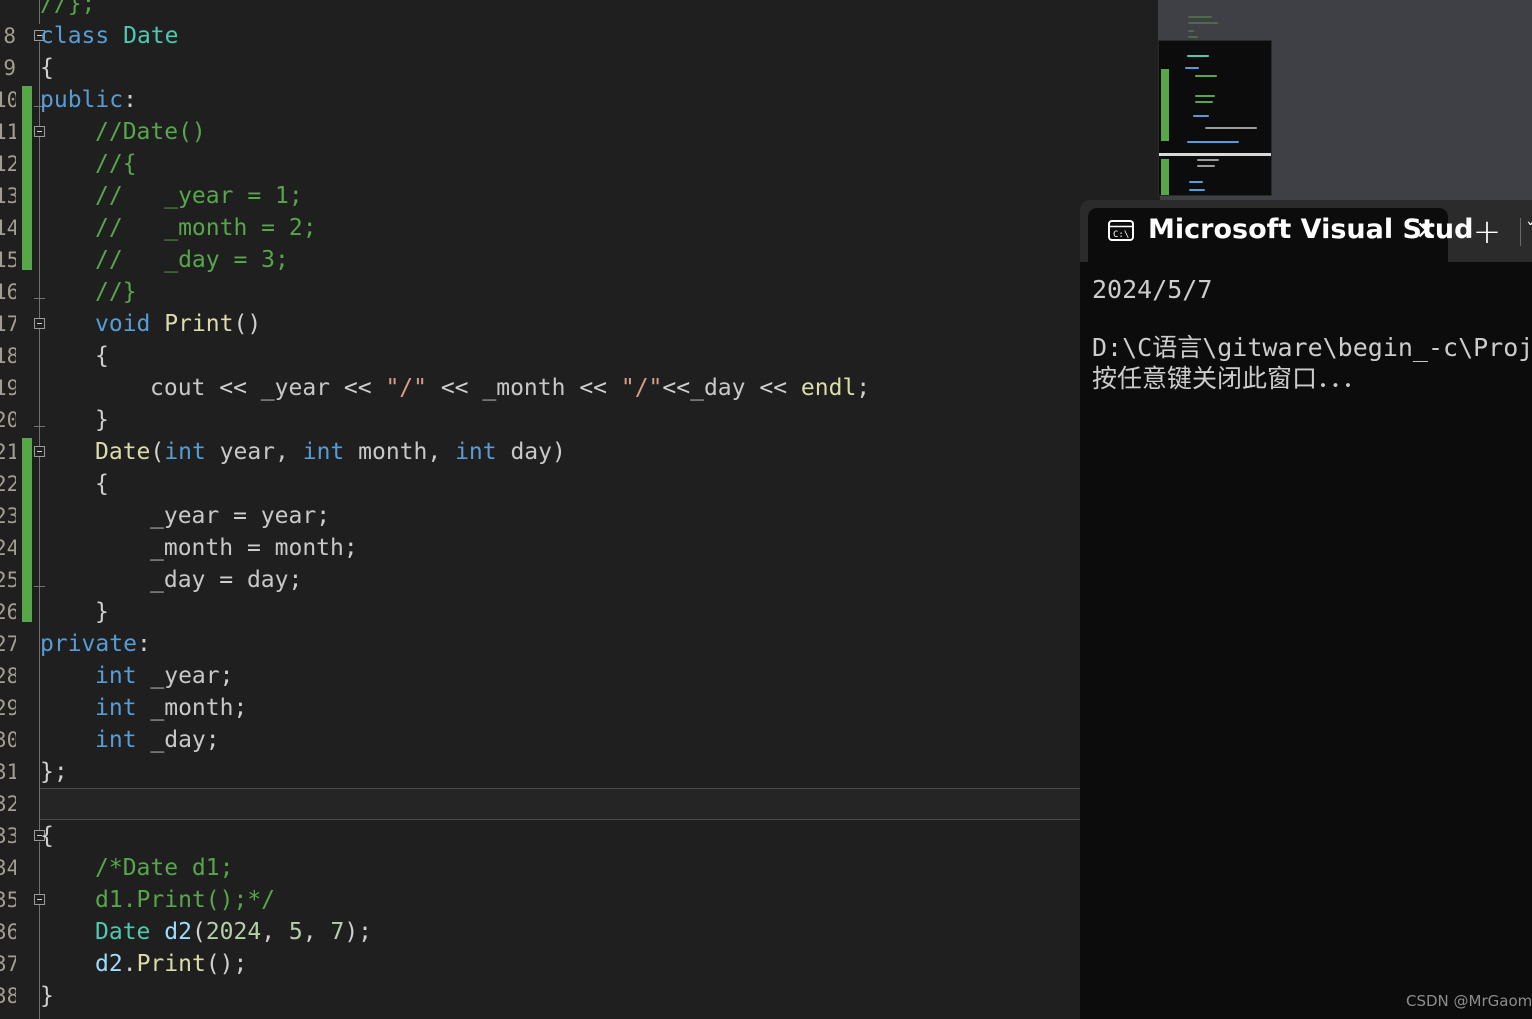  What do you see at coordinates (1469, 1001) in the screenshot?
I see `csdn-watermark: CSDN @MrGaomq` at bounding box center [1469, 1001].